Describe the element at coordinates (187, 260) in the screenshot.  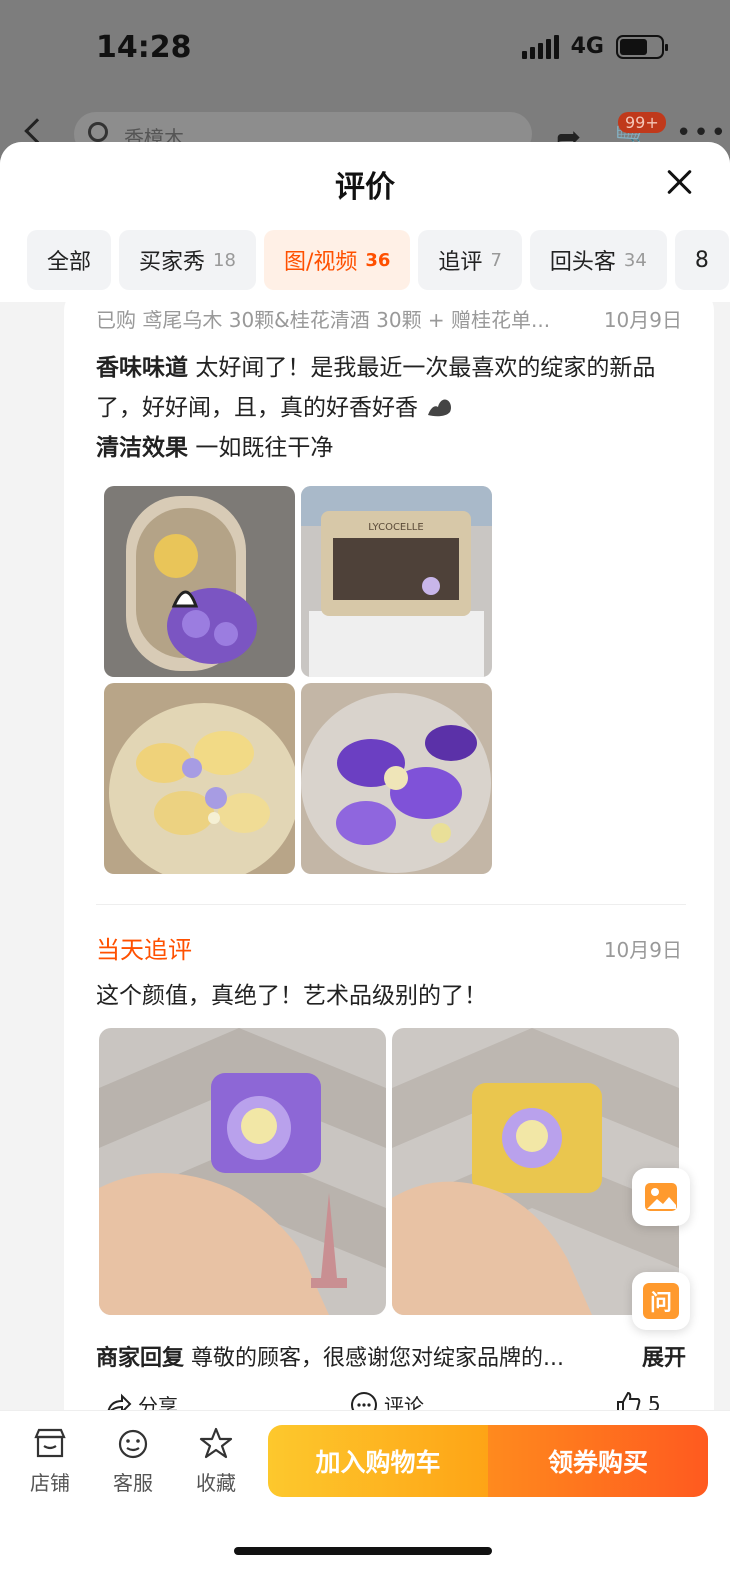
I see `tab-buyer-show: 买家秀 18` at that location.